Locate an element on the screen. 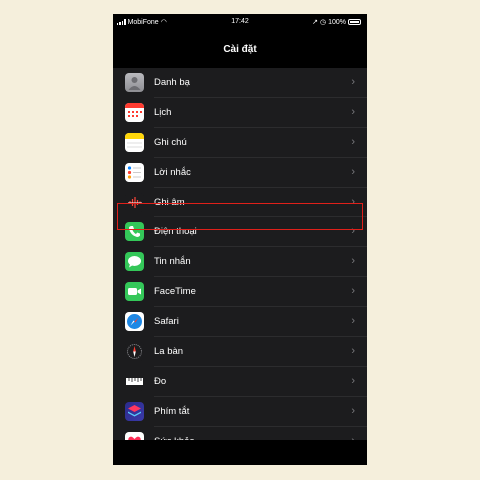 The height and width of the screenshot is (480, 480). highlight-box is located at coordinates (240, 216).